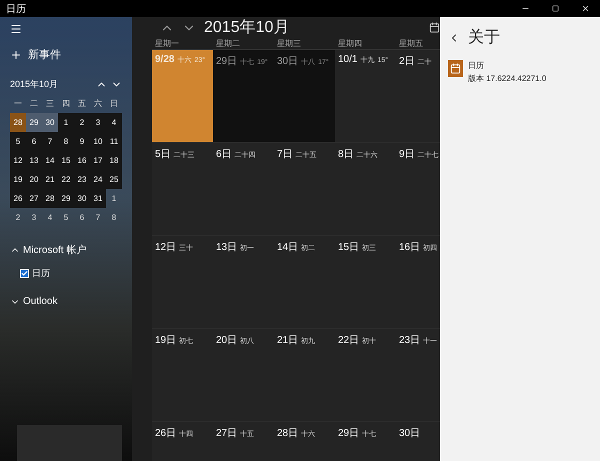  What do you see at coordinates (164, 59) in the screenshot?
I see `date-label: 9/28` at bounding box center [164, 59].